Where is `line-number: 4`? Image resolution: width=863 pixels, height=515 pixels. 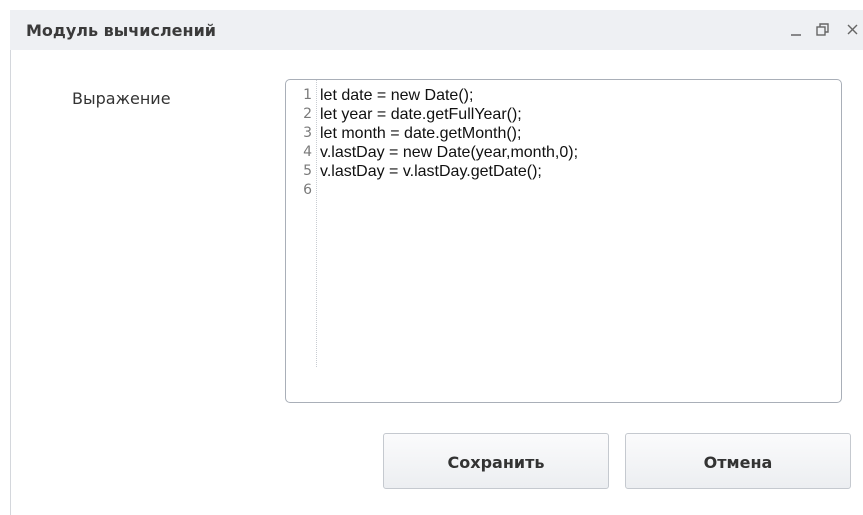 line-number: 4 is located at coordinates (307, 152).